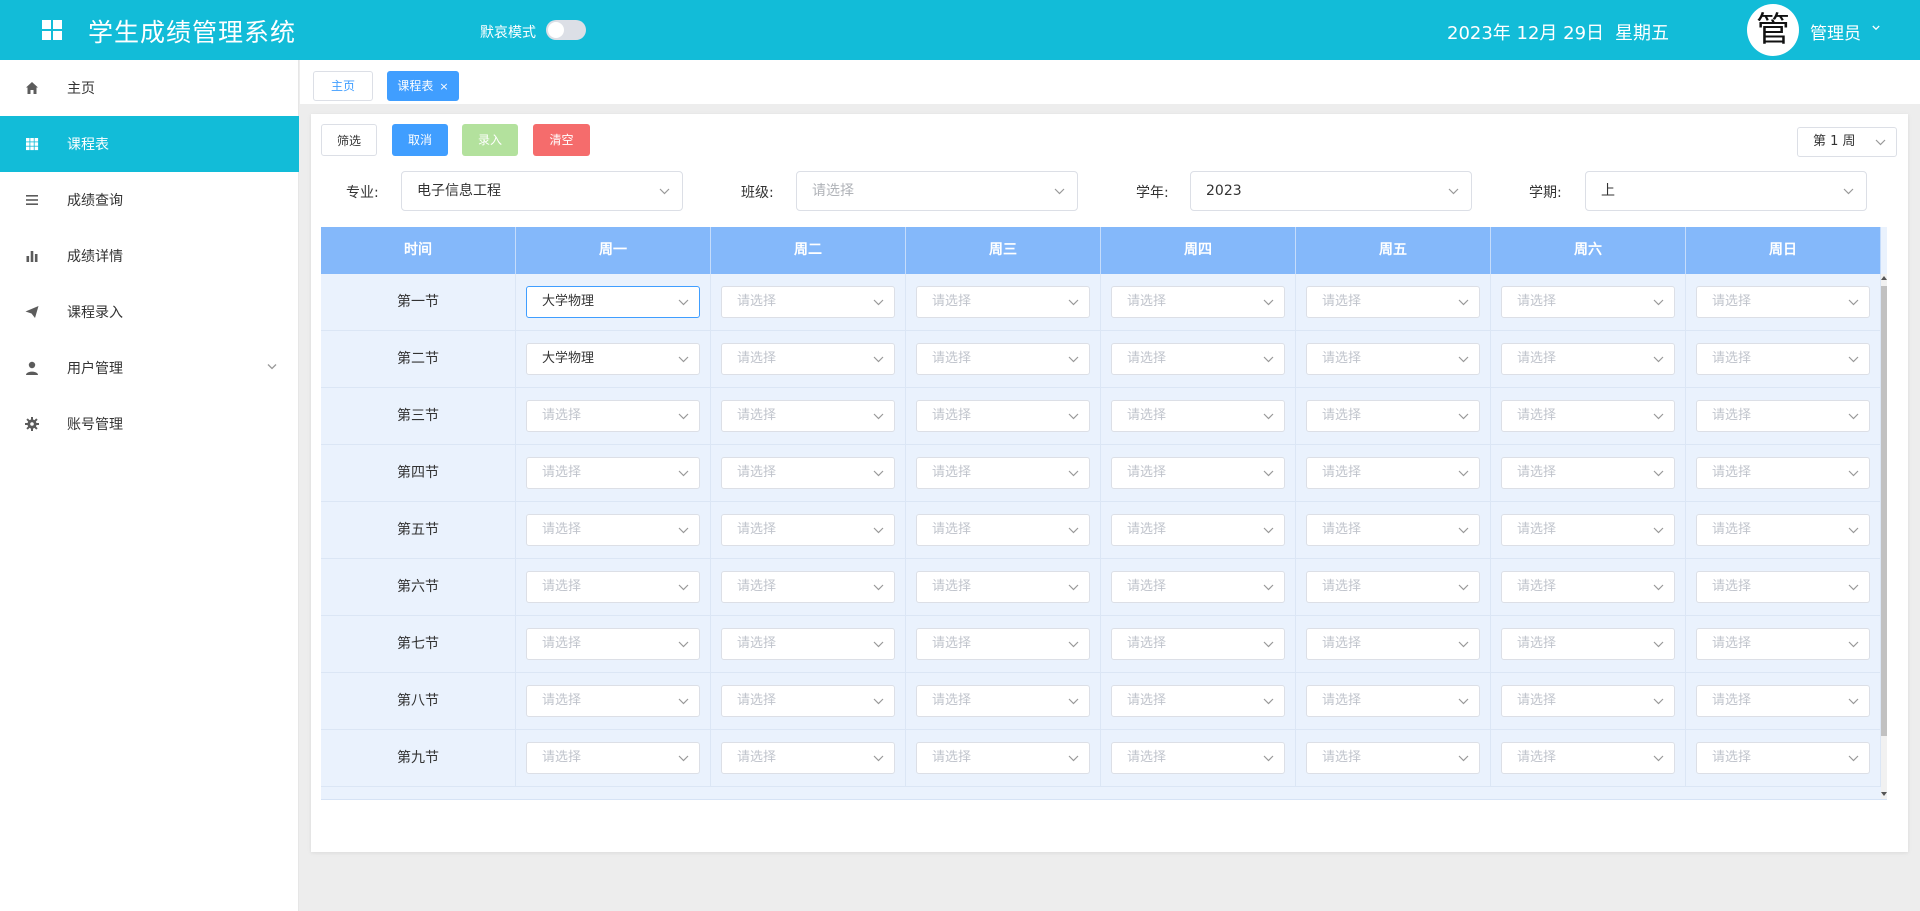  Describe the element at coordinates (149, 368) in the screenshot. I see `sidebar-item-user-management: 用户管理` at that location.